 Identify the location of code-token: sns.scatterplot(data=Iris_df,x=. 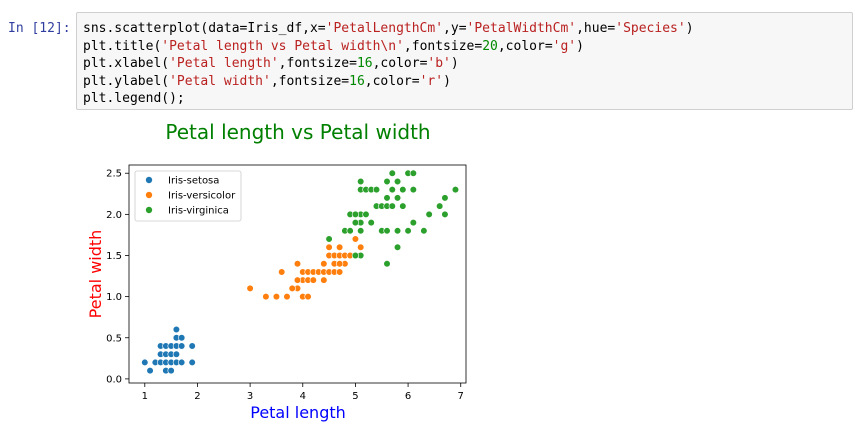
(204, 28).